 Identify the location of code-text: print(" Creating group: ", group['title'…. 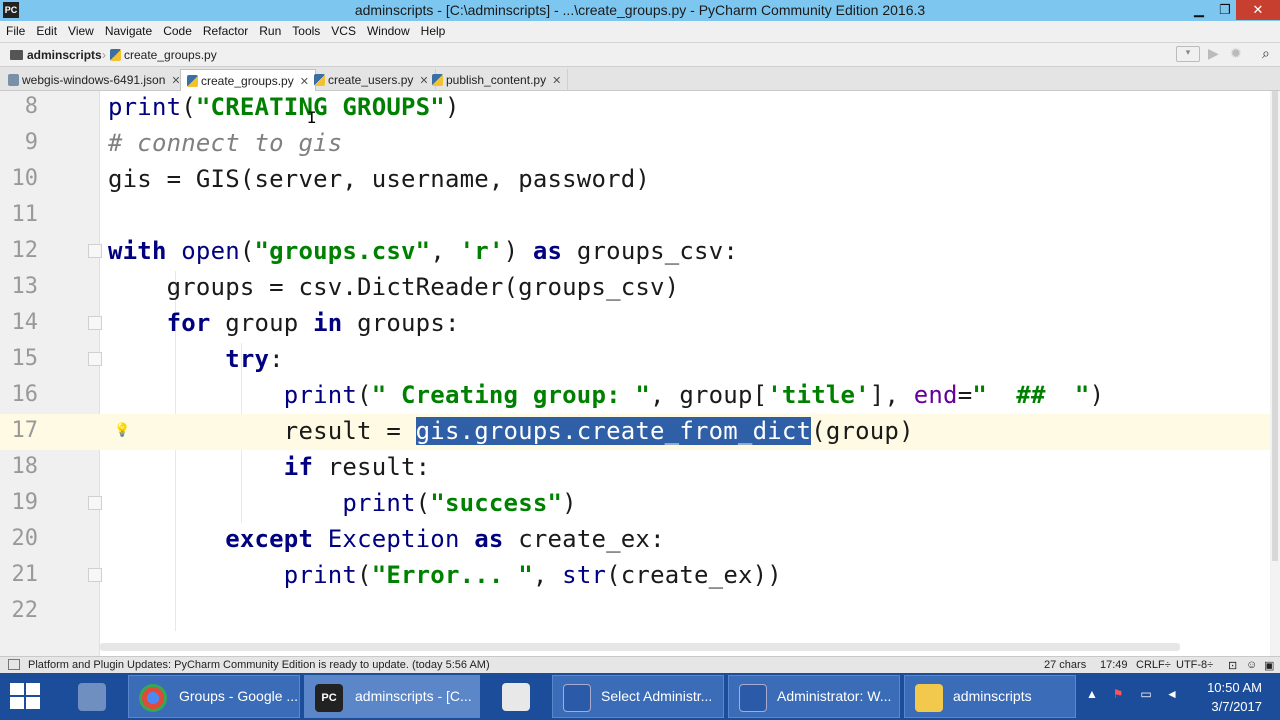
(694, 395).